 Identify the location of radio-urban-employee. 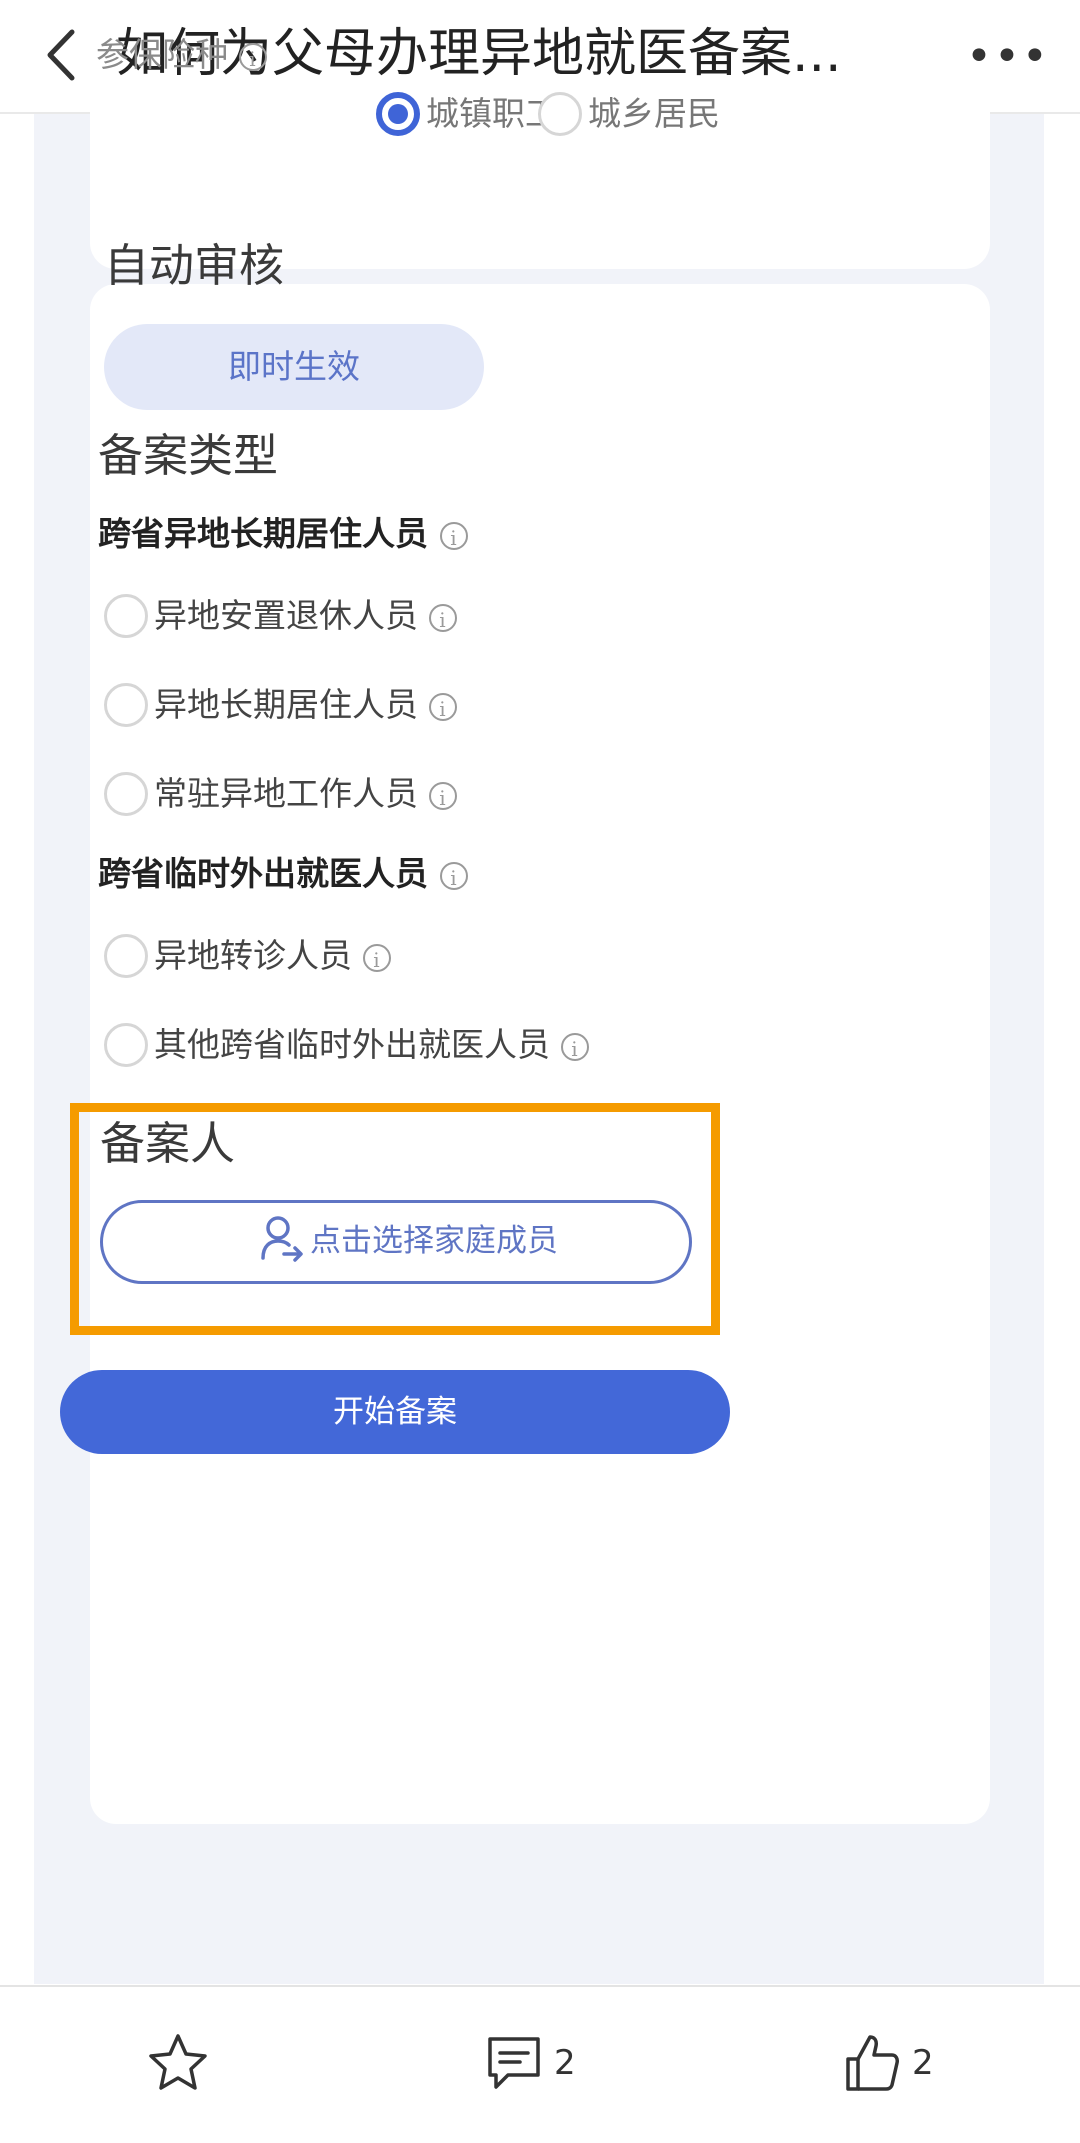
(398, 114).